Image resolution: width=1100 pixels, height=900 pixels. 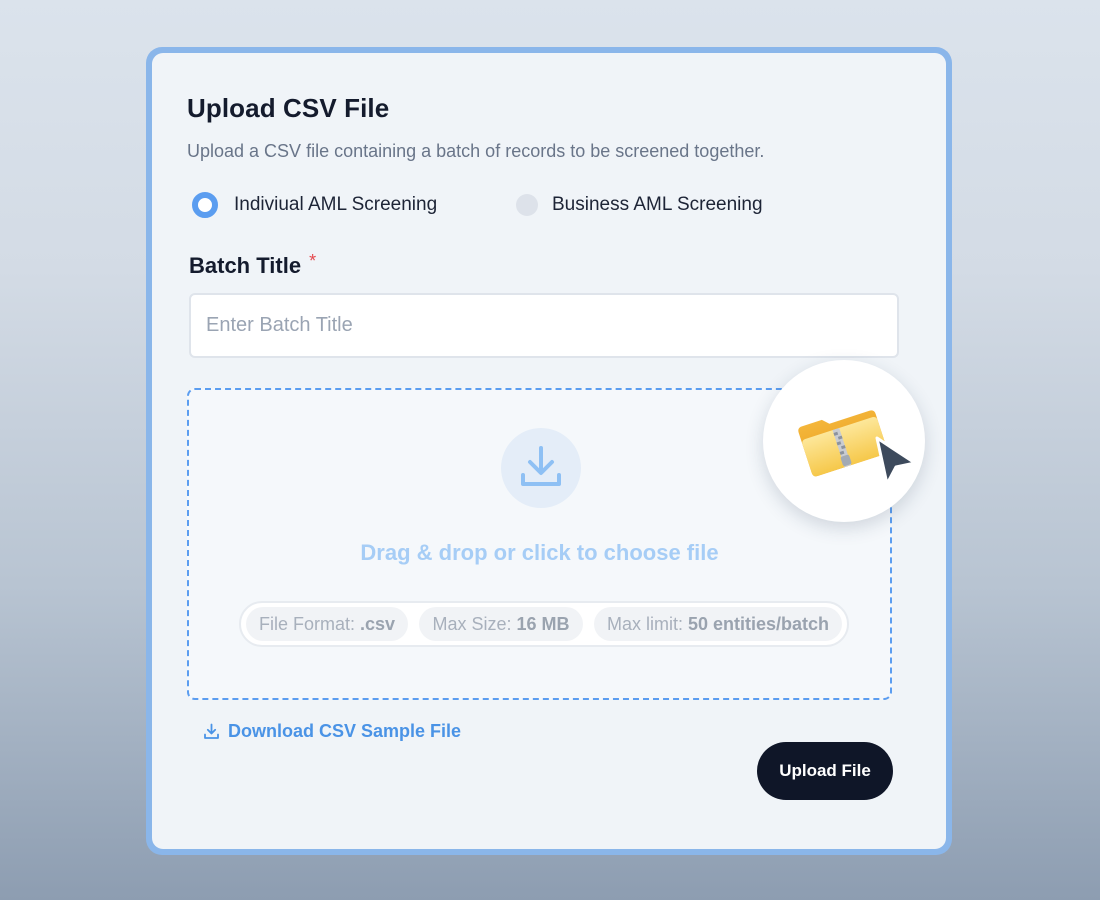 What do you see at coordinates (527, 205) in the screenshot?
I see `radio-unchecked-indicator` at bounding box center [527, 205].